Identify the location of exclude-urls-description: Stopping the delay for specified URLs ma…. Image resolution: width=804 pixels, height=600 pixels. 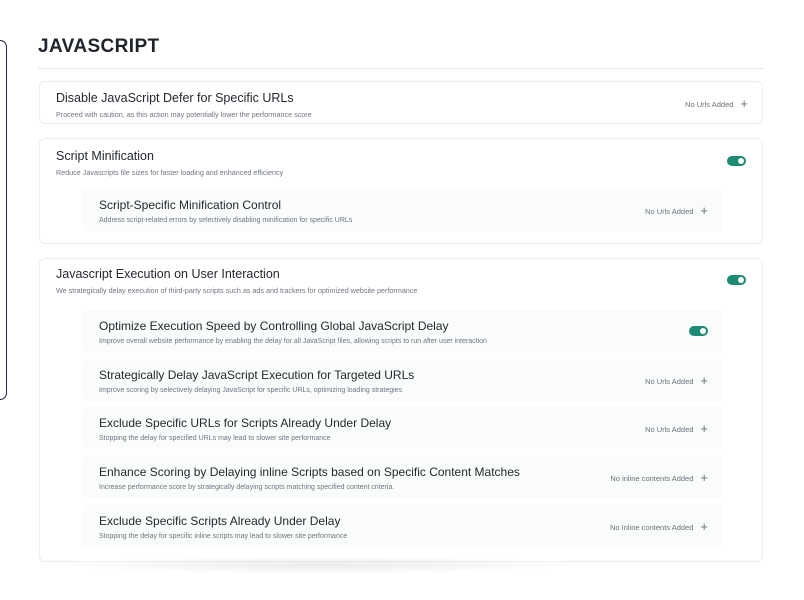
(215, 438).